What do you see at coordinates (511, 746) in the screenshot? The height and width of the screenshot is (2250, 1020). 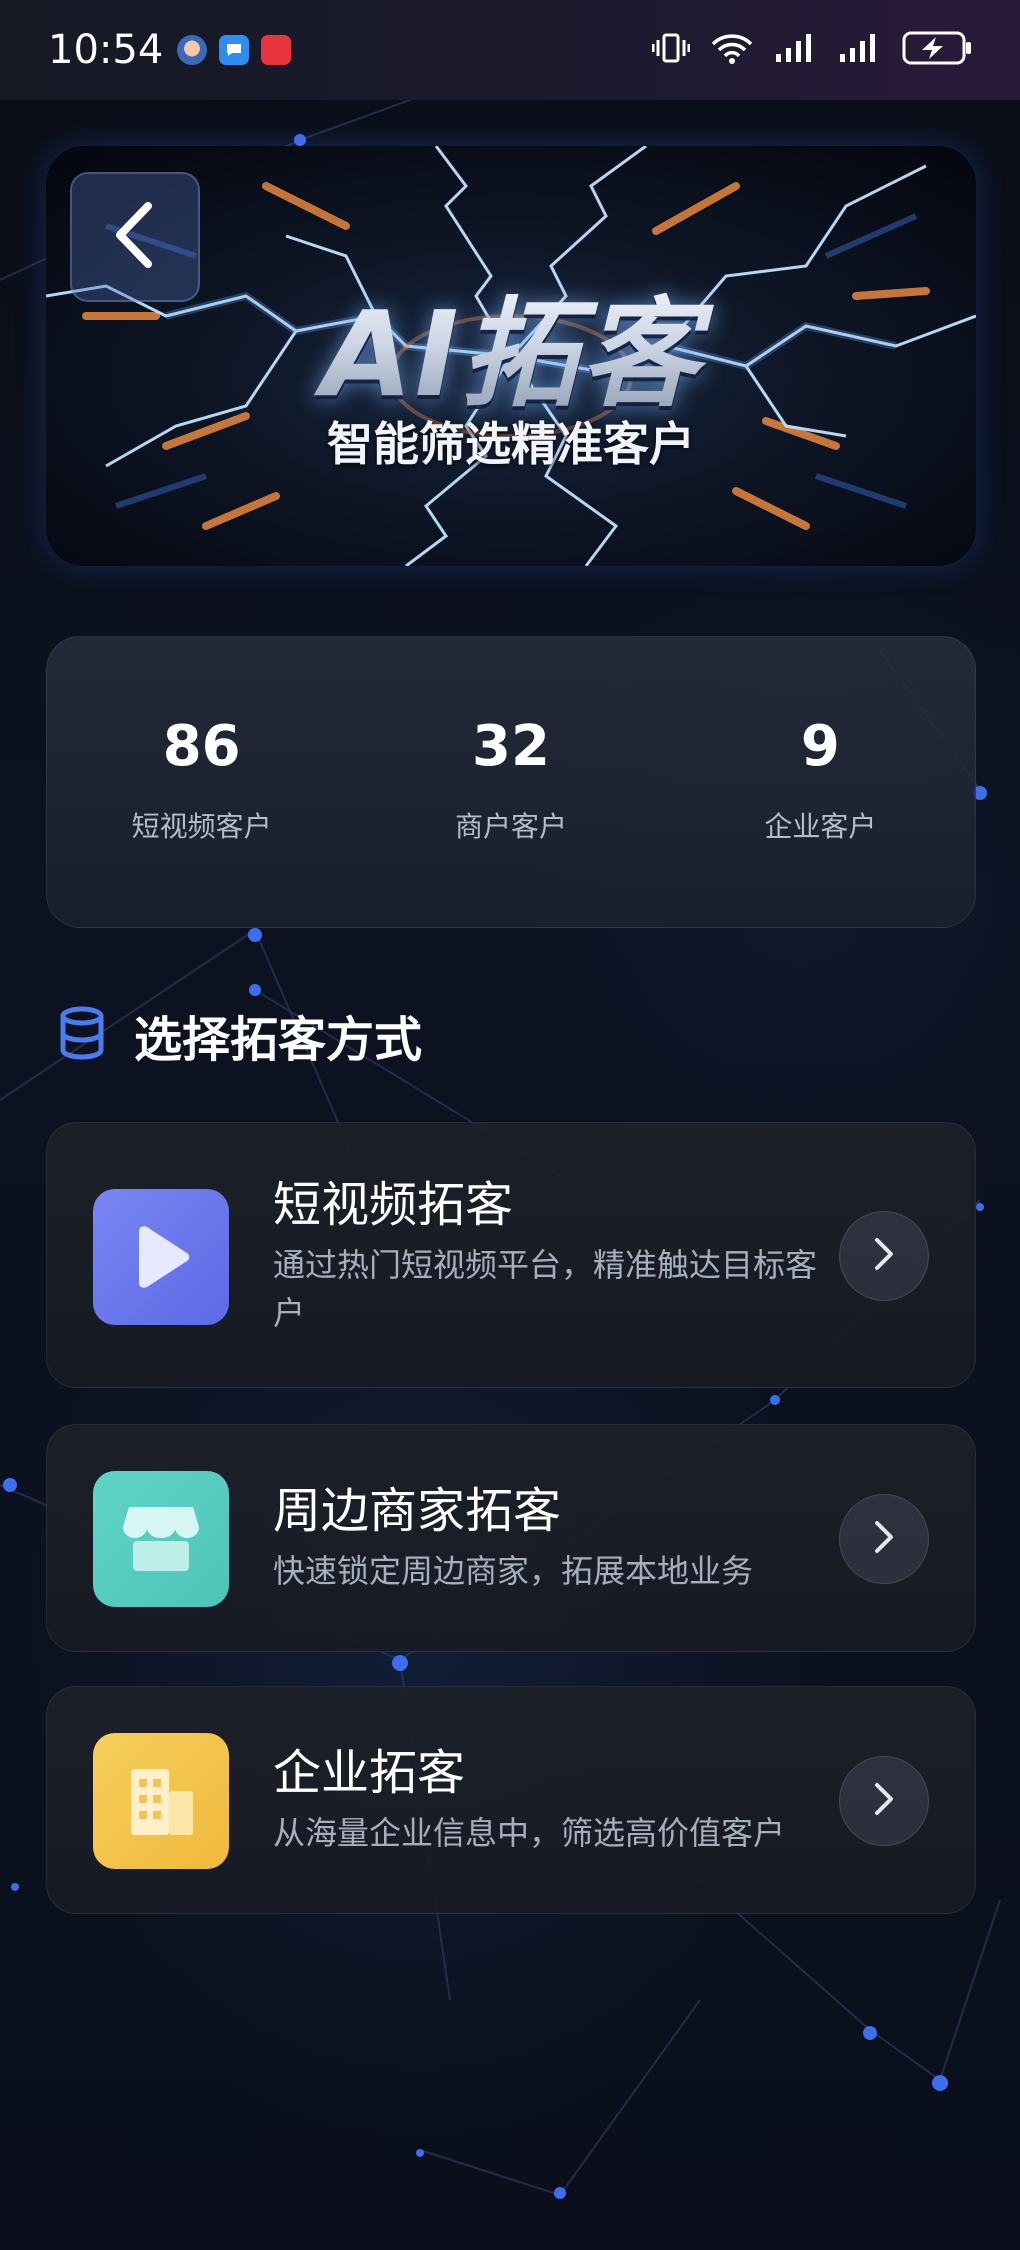 I see `stat-value: 32` at bounding box center [511, 746].